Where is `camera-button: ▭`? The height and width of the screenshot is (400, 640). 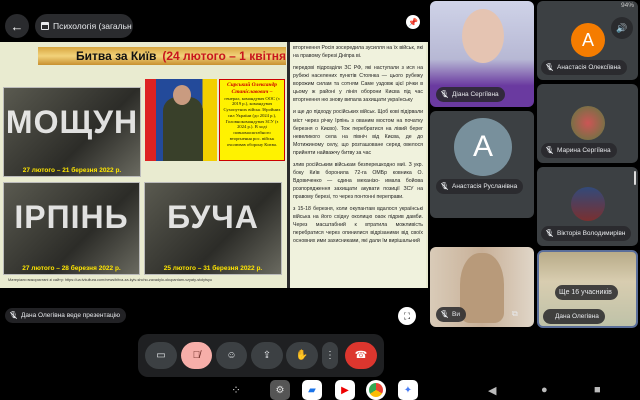 camera-button: ▭ is located at coordinates (161, 355).